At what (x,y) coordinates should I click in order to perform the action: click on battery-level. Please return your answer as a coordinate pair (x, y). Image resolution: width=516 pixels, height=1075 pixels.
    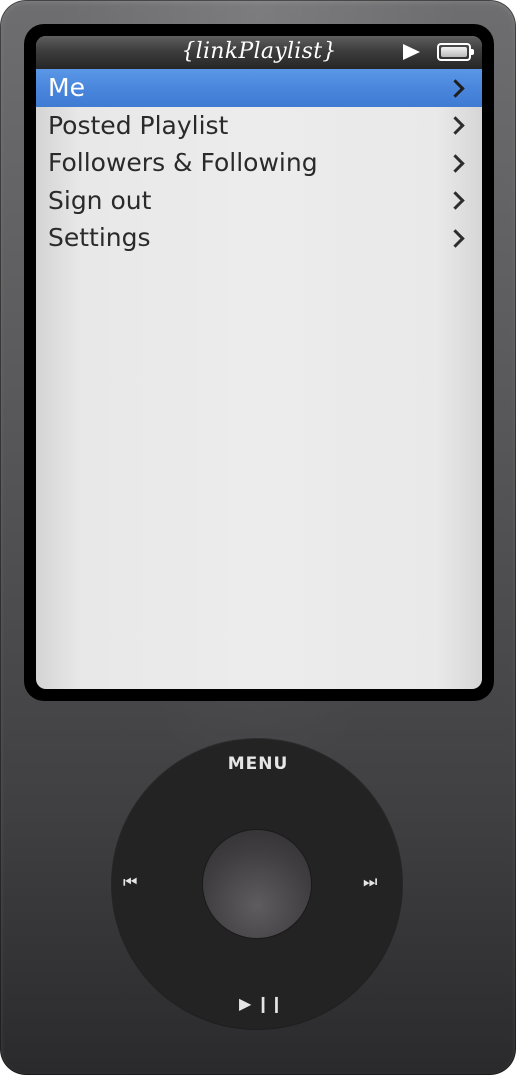
    Looking at the image, I should click on (454, 52).